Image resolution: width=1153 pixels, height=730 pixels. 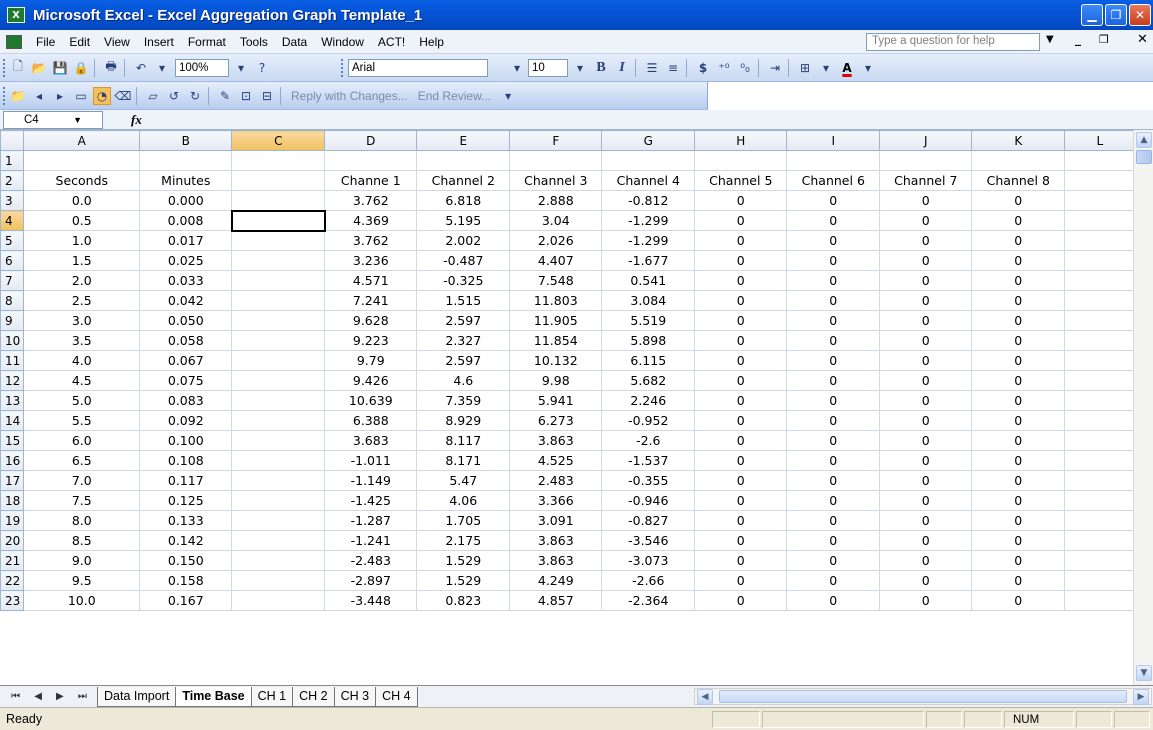 What do you see at coordinates (186, 420) in the screenshot?
I see `cell: 0.092` at bounding box center [186, 420].